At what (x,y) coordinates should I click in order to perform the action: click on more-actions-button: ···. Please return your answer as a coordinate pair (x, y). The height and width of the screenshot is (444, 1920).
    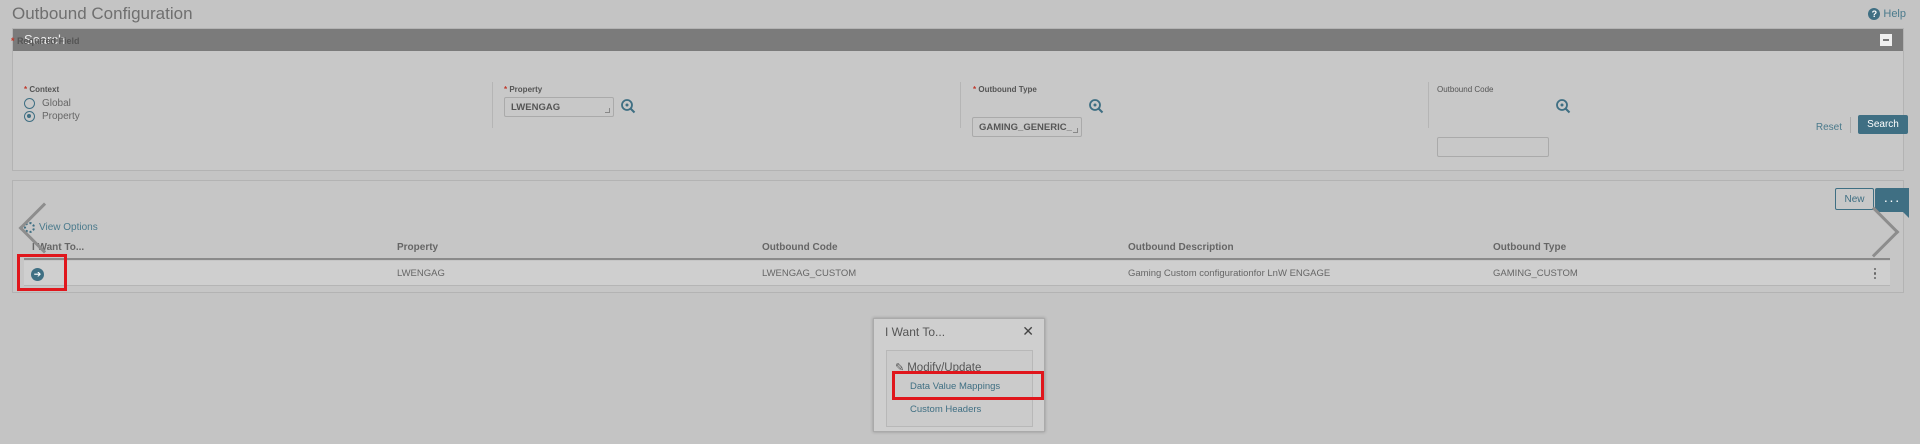
    Looking at the image, I should click on (1892, 200).